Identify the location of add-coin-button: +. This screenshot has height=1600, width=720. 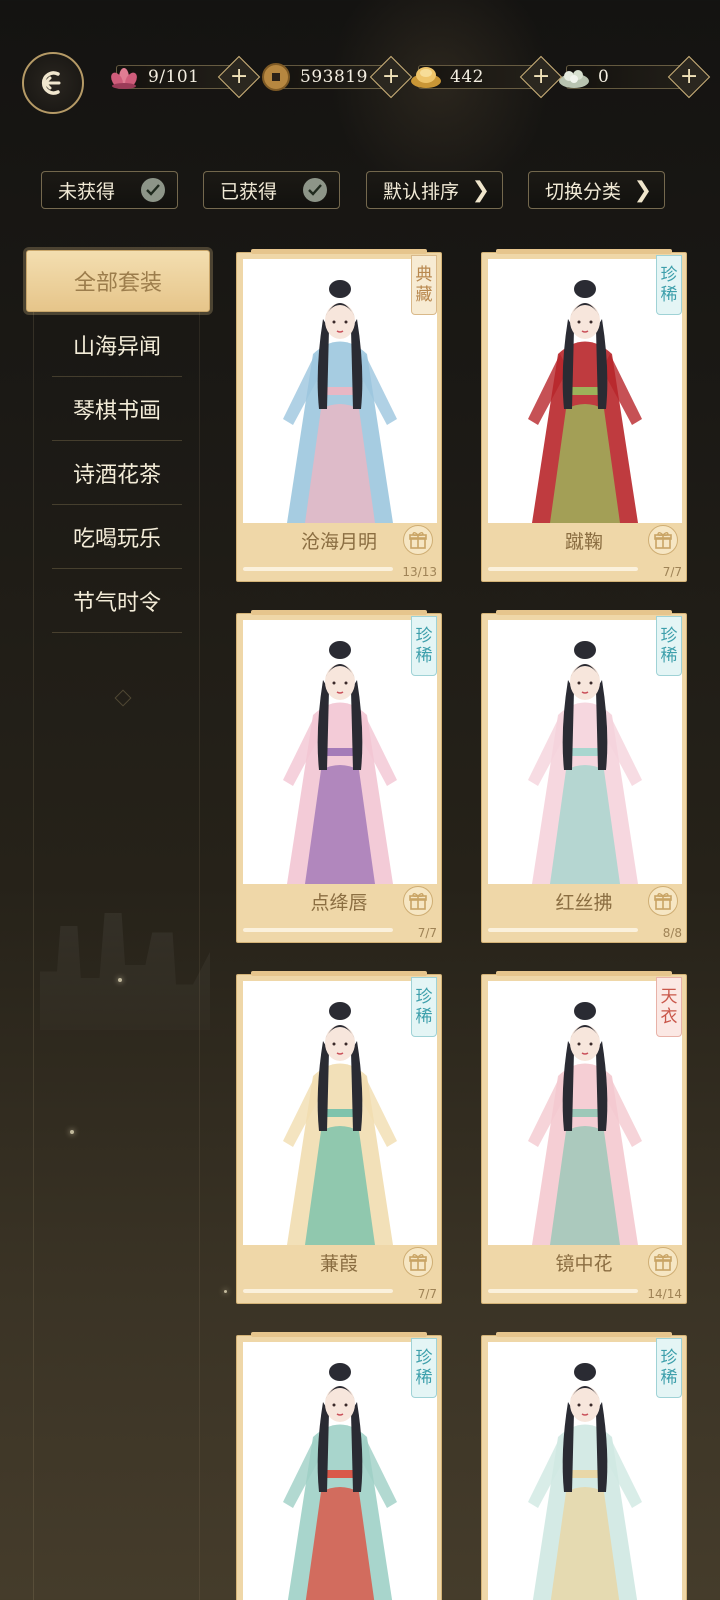
(391, 77).